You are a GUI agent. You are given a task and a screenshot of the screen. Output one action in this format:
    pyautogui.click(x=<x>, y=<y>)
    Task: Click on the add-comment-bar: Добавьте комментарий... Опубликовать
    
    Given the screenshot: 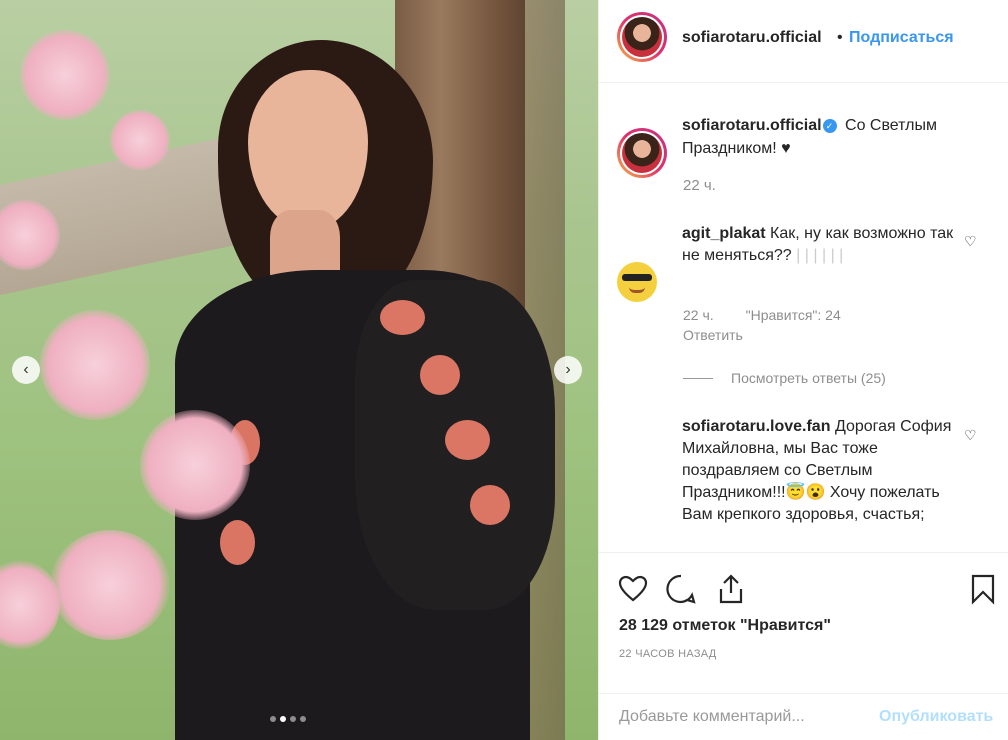 What is the action you would take?
    pyautogui.click(x=803, y=716)
    